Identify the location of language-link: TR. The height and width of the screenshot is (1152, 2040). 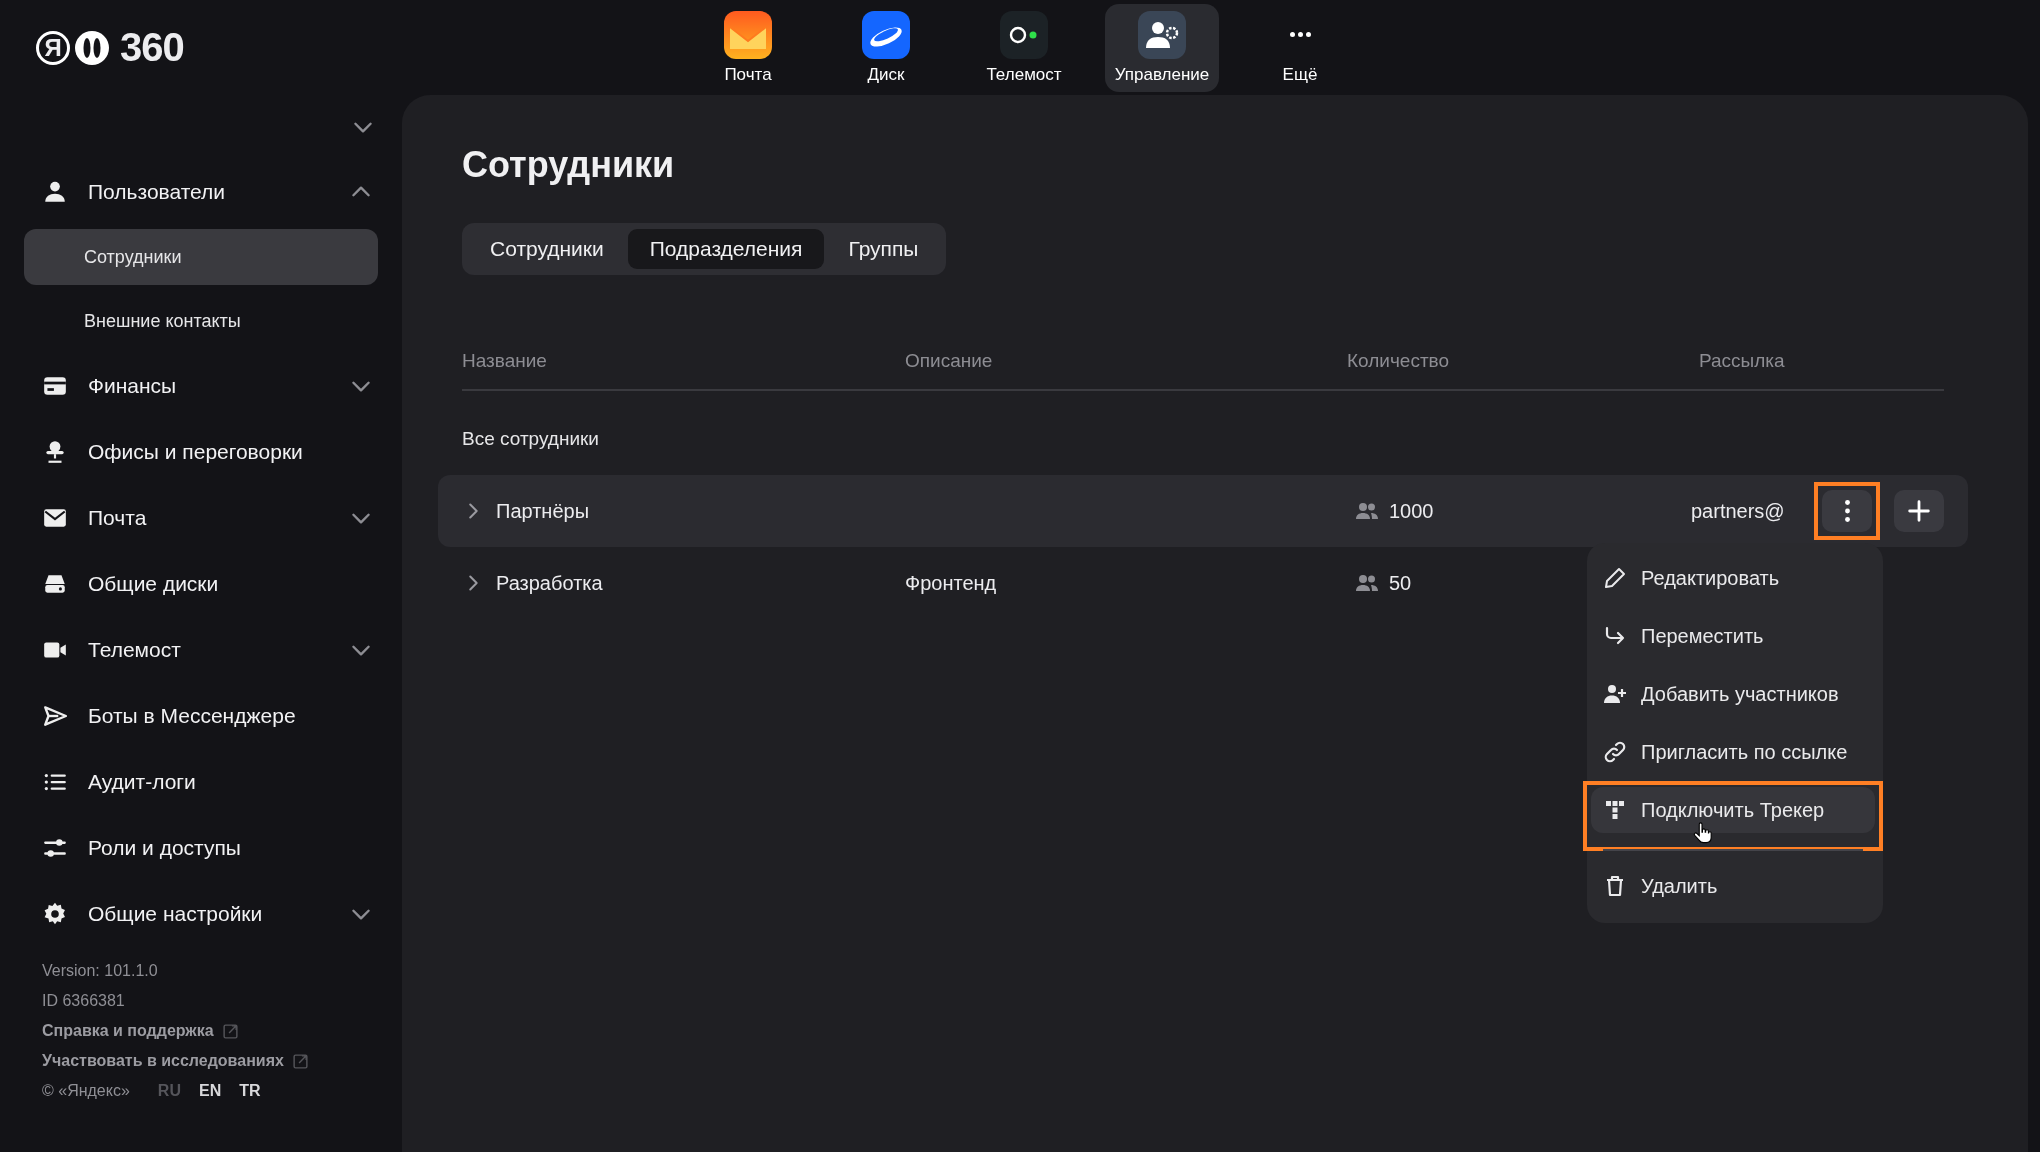
(250, 1091).